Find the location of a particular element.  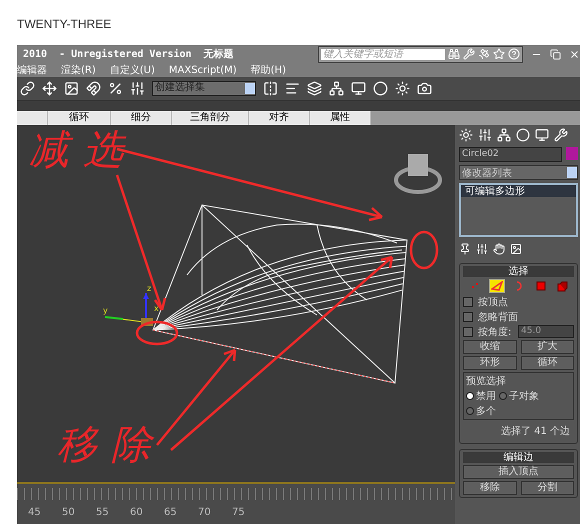

menu-item: 帮助(H) is located at coordinates (268, 70).